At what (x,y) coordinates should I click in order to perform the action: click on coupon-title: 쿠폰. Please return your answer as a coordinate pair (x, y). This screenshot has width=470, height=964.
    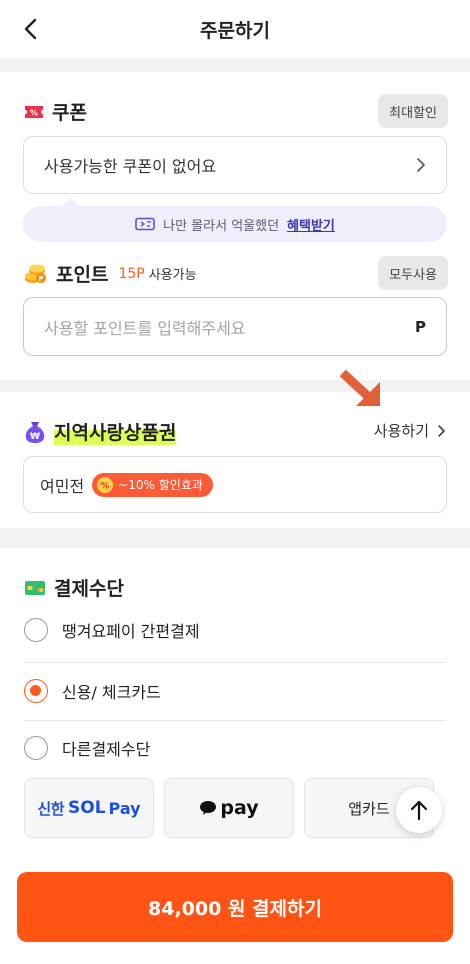
    Looking at the image, I should click on (69, 113).